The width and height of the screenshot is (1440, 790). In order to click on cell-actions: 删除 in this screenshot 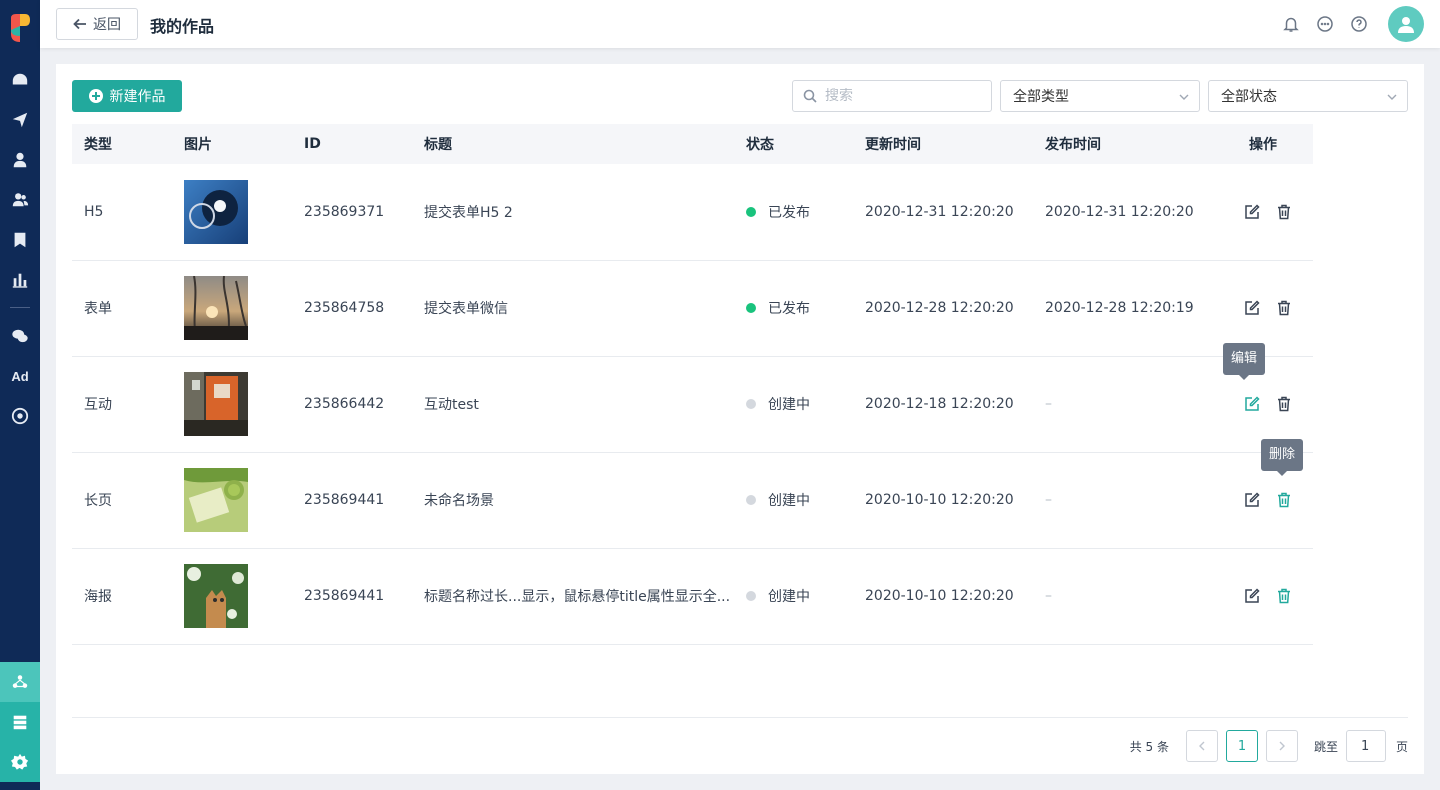, I will do `click(1263, 493)`.